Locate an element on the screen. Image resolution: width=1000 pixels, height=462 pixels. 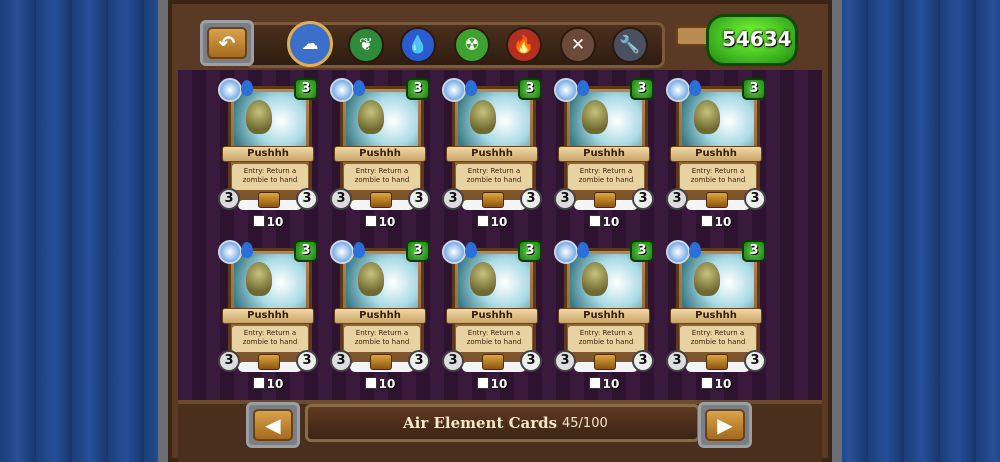
next-arrow-icon: ▶ is located at coordinates (725, 425).